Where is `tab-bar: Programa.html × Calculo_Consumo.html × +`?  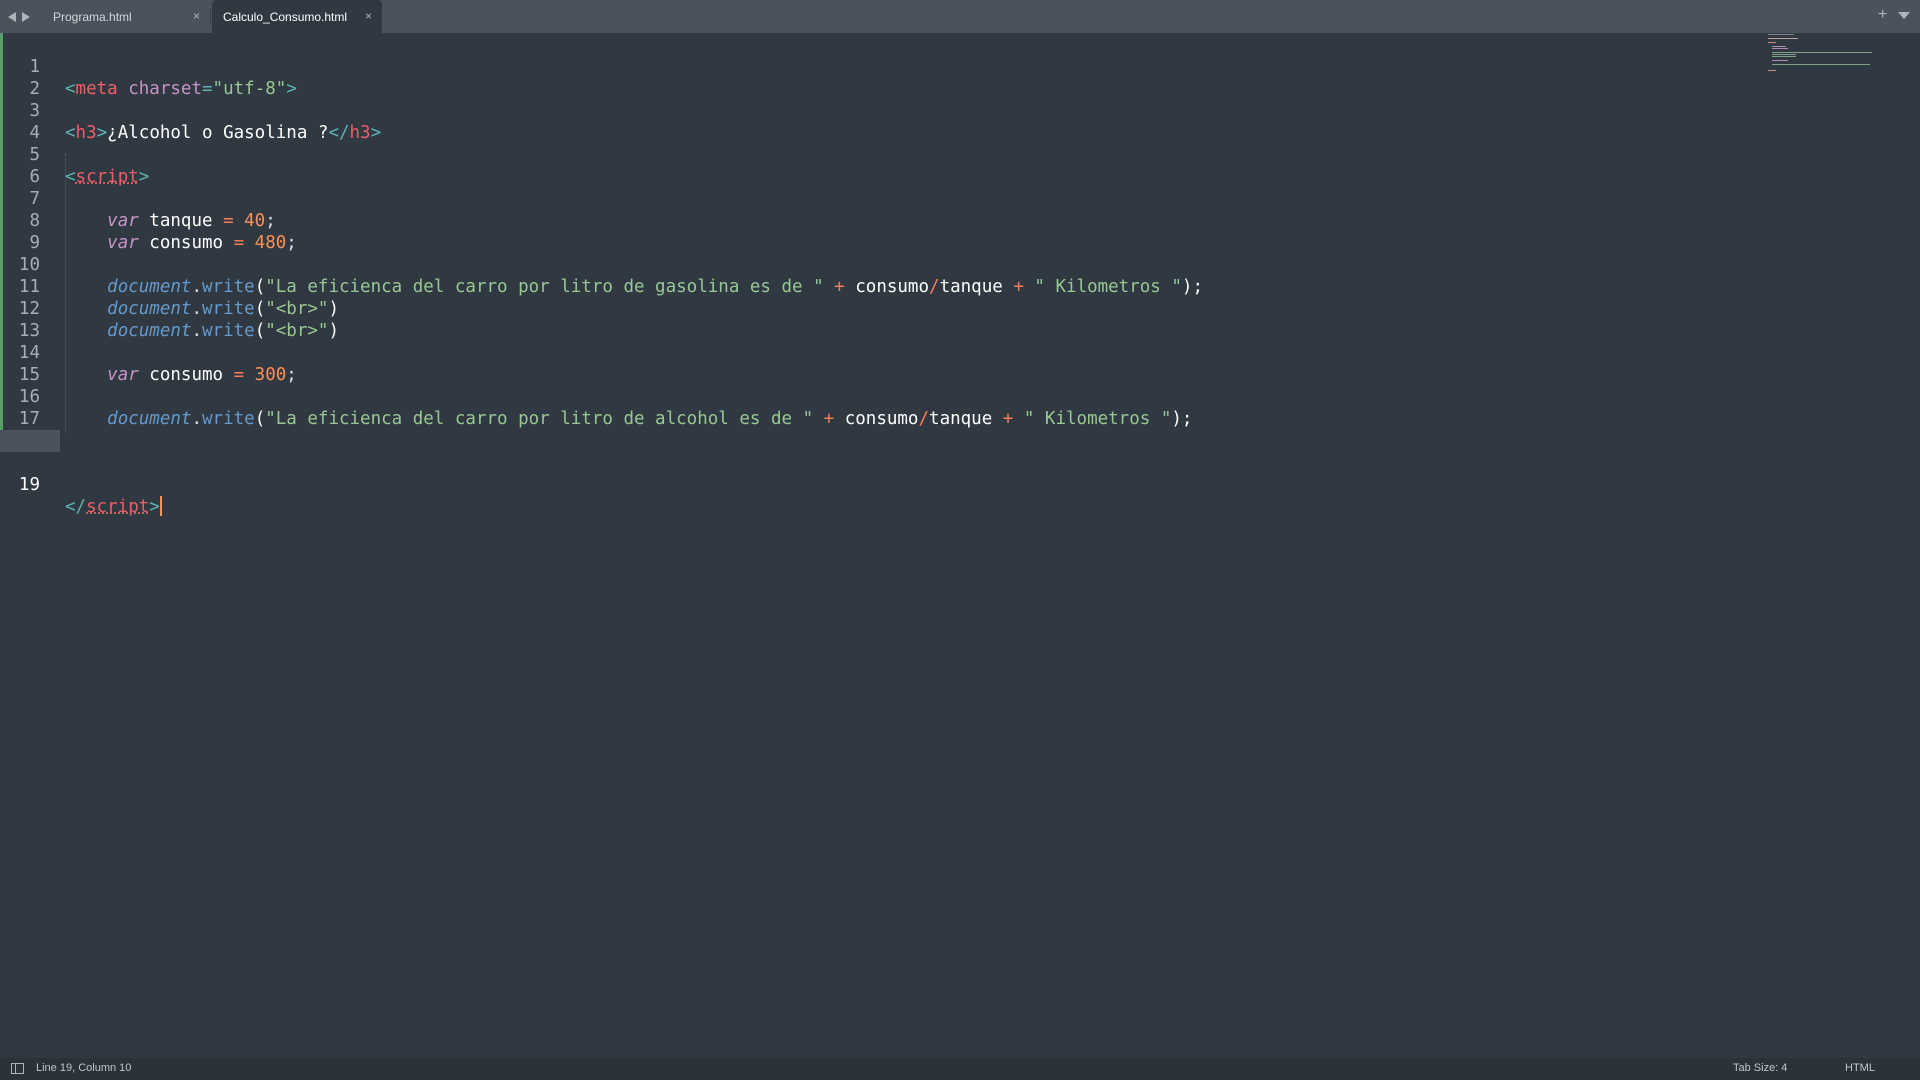
tab-bar: Programa.html × Calculo_Consumo.html × + is located at coordinates (960, 16).